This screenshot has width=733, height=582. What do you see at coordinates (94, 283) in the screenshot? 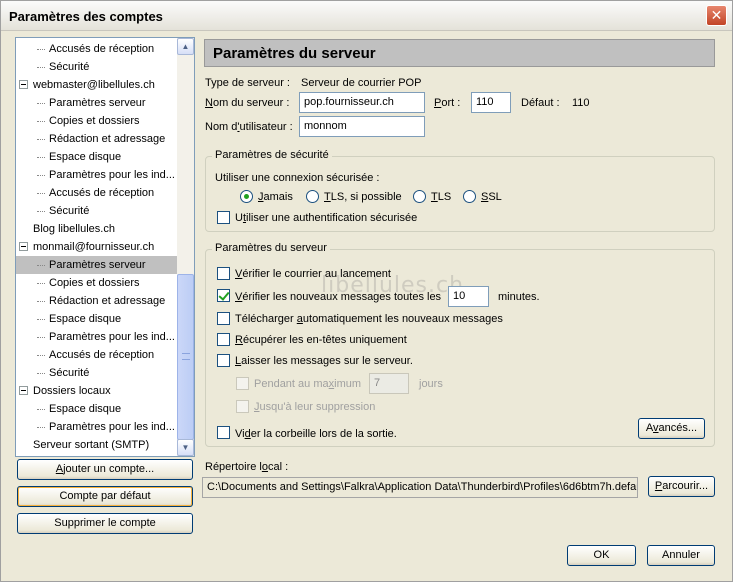
I see `tree-item-label: Copies et dossiers` at bounding box center [94, 283].